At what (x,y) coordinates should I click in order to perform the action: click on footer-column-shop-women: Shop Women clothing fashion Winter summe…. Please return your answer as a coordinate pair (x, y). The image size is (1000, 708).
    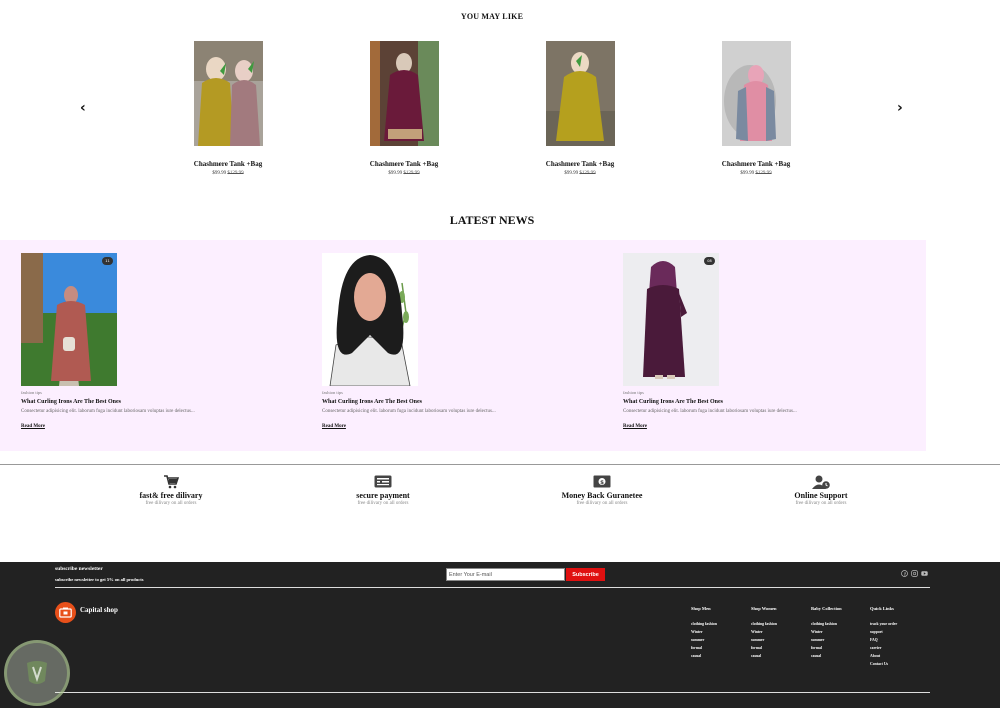
    Looking at the image, I should click on (764, 633).